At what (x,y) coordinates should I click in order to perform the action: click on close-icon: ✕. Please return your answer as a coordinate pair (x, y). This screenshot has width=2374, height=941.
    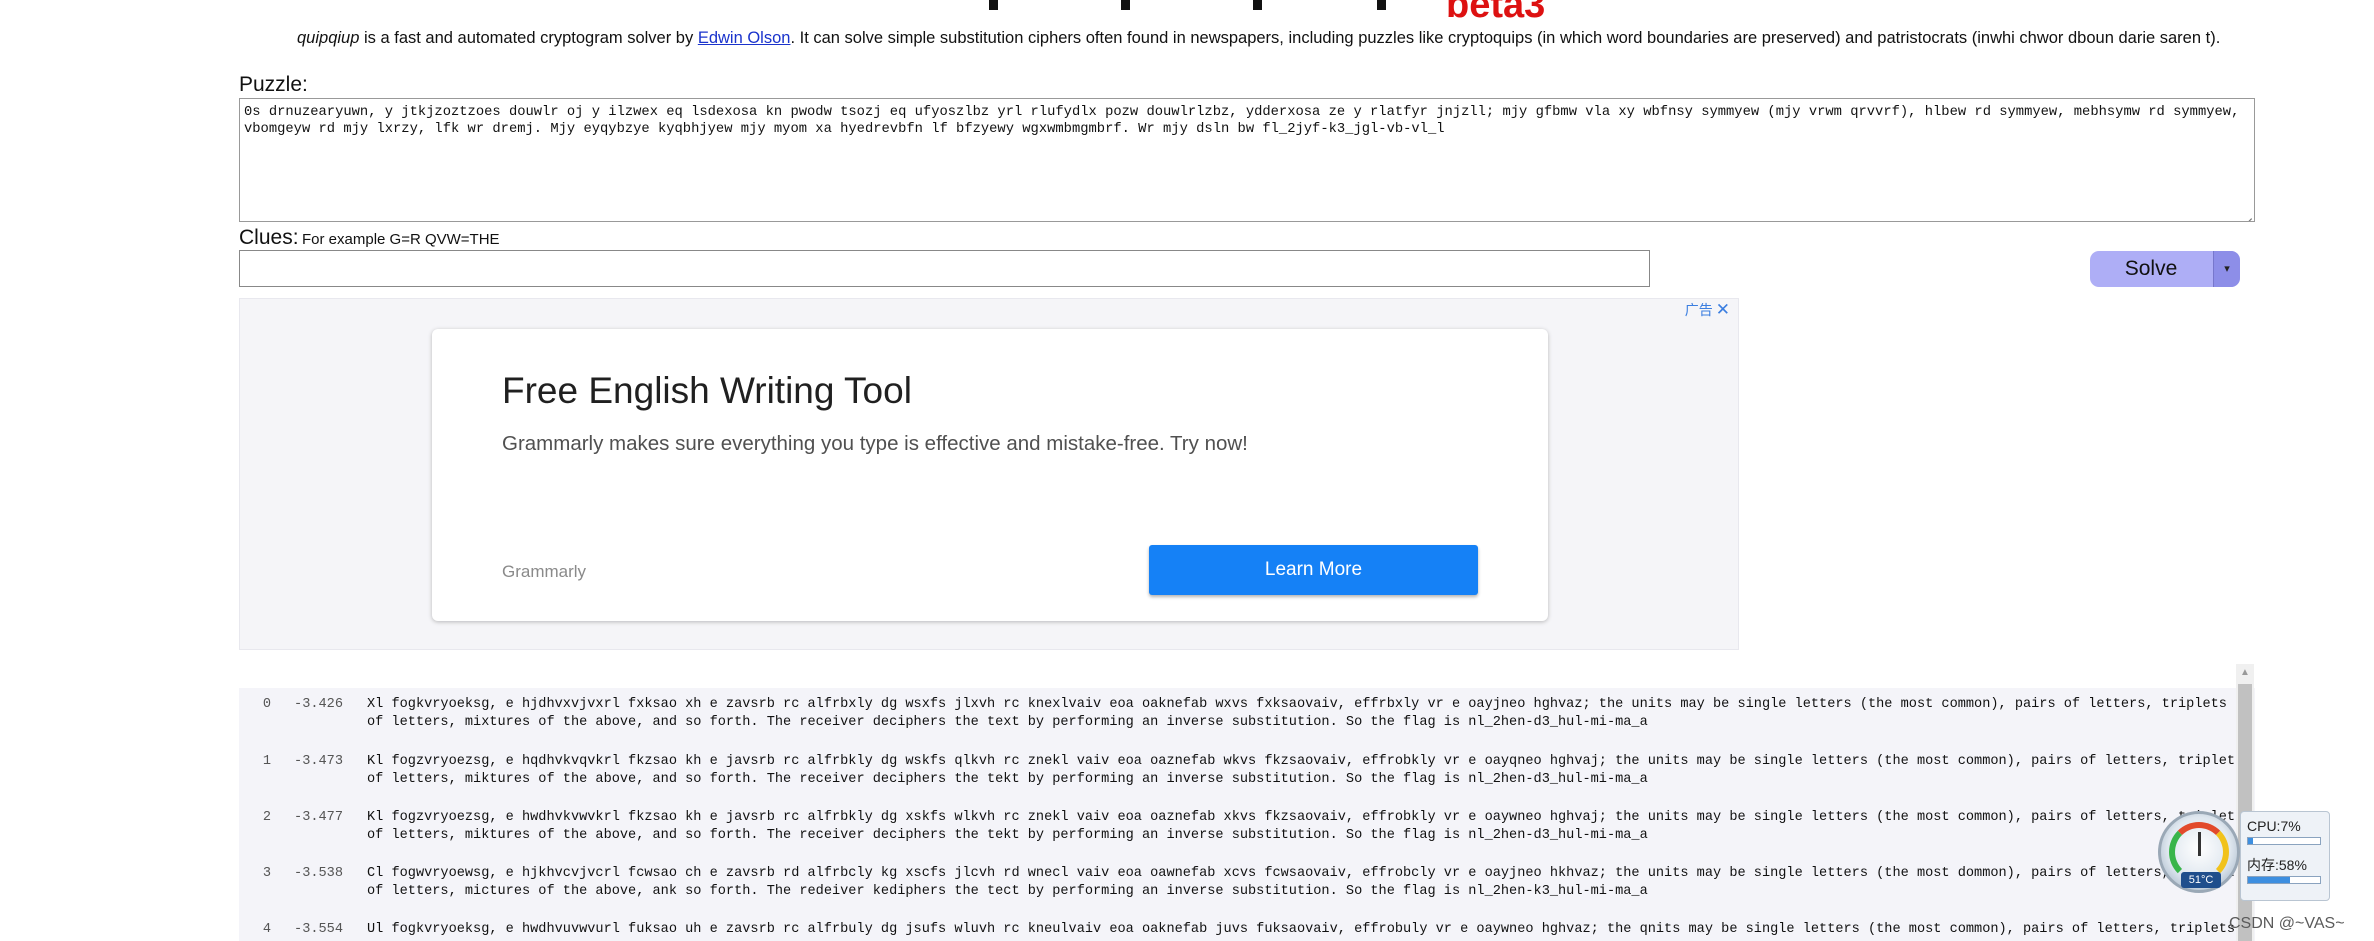
    Looking at the image, I should click on (1723, 309).